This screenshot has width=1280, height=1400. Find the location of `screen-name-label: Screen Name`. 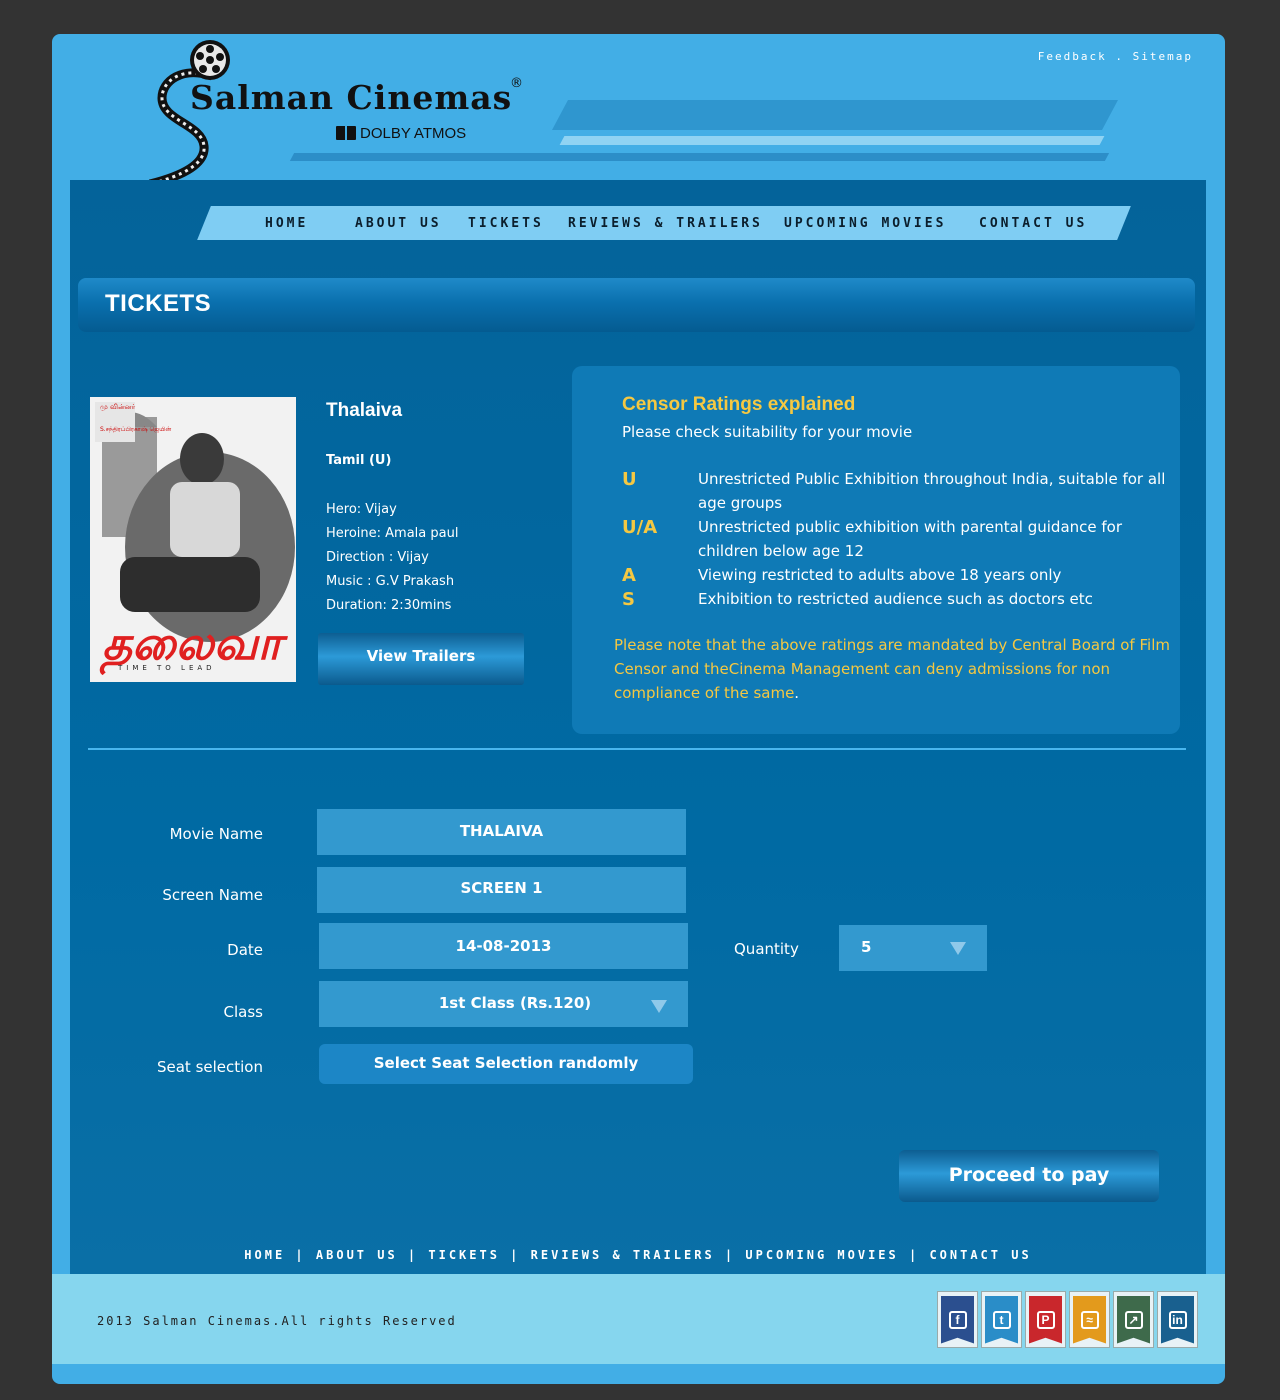

screen-name-label: Screen Name is located at coordinates (212, 895).